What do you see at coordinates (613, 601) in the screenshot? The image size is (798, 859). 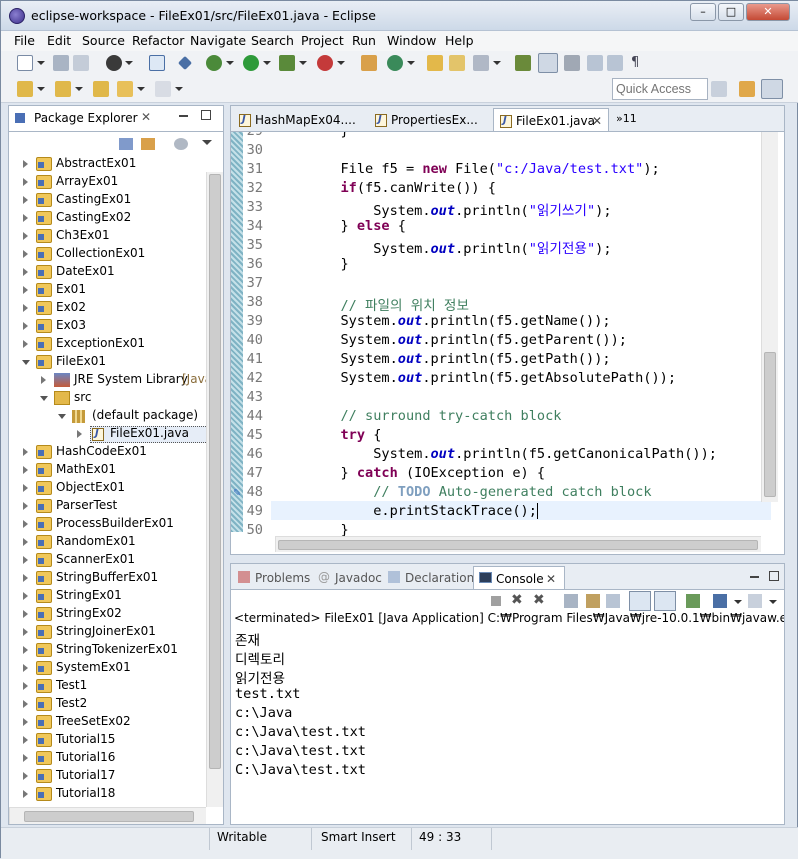 I see `word-wrap-console-icon` at bounding box center [613, 601].